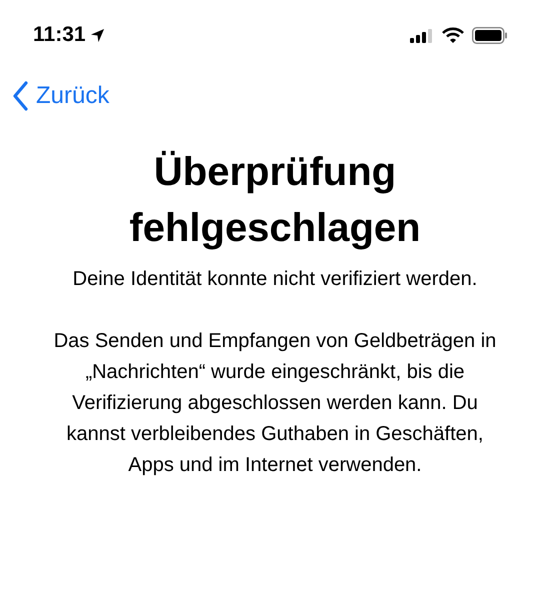 The image size is (550, 595). What do you see at coordinates (97, 35) in the screenshot?
I see `location-arrow-icon` at bounding box center [97, 35].